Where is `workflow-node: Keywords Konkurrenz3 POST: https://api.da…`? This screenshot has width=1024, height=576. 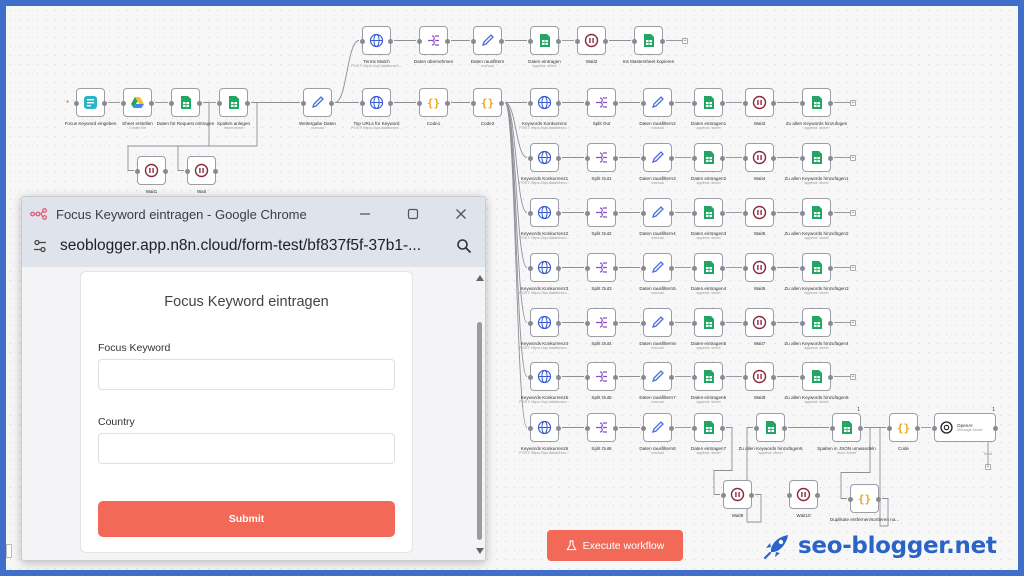
workflow-node: Keywords Konkurrenz3 POST: https://api.da… is located at coordinates (544, 274).